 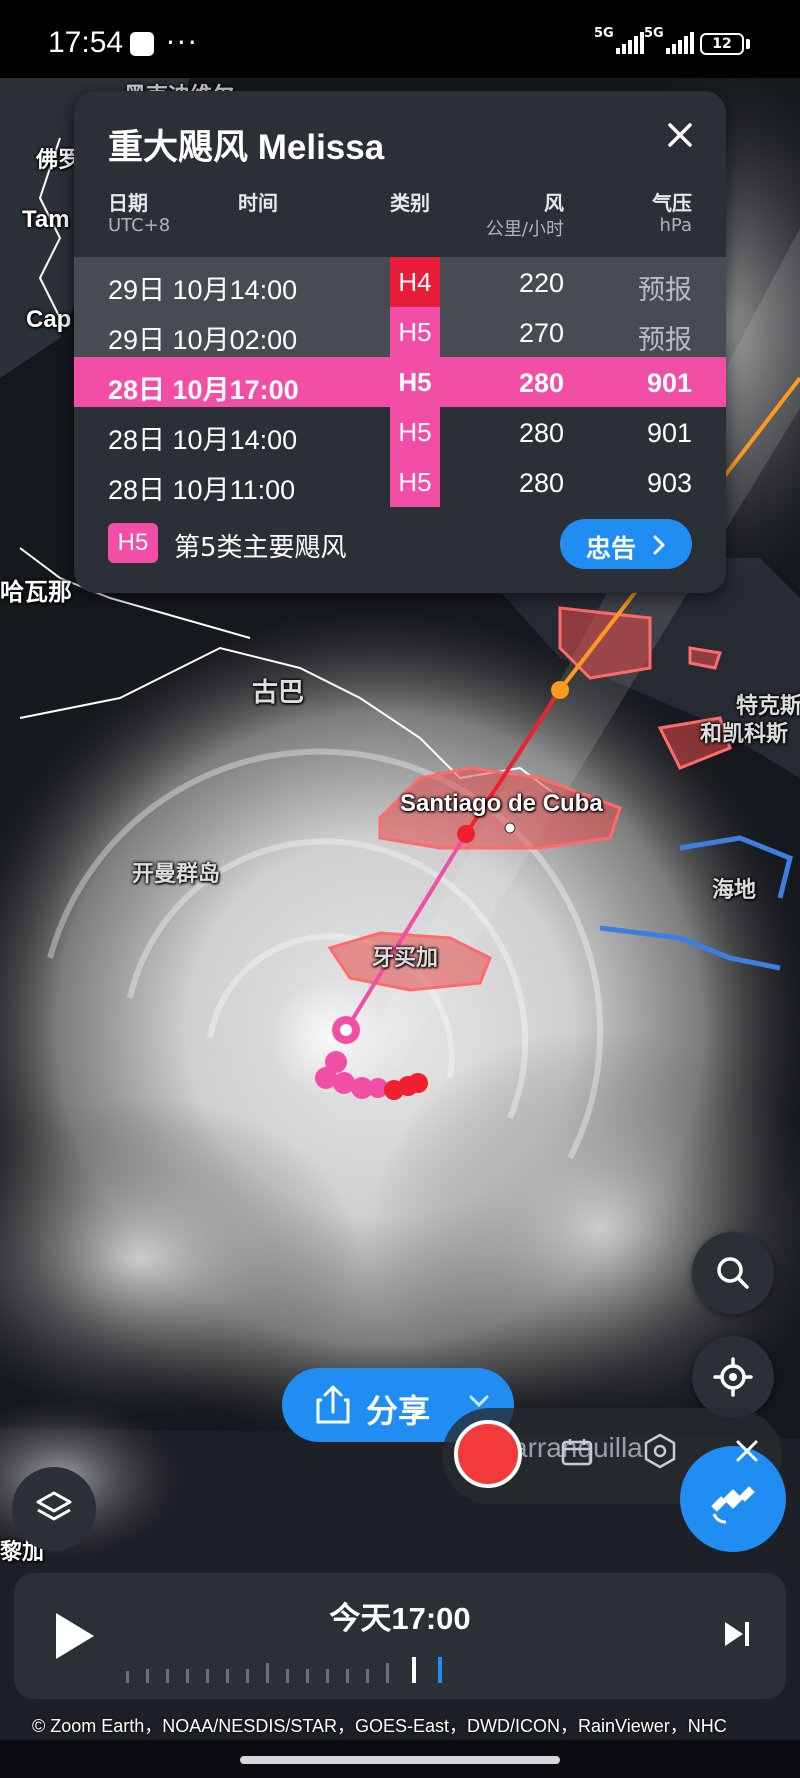 I want to click on close-button, so click(x=680, y=135).